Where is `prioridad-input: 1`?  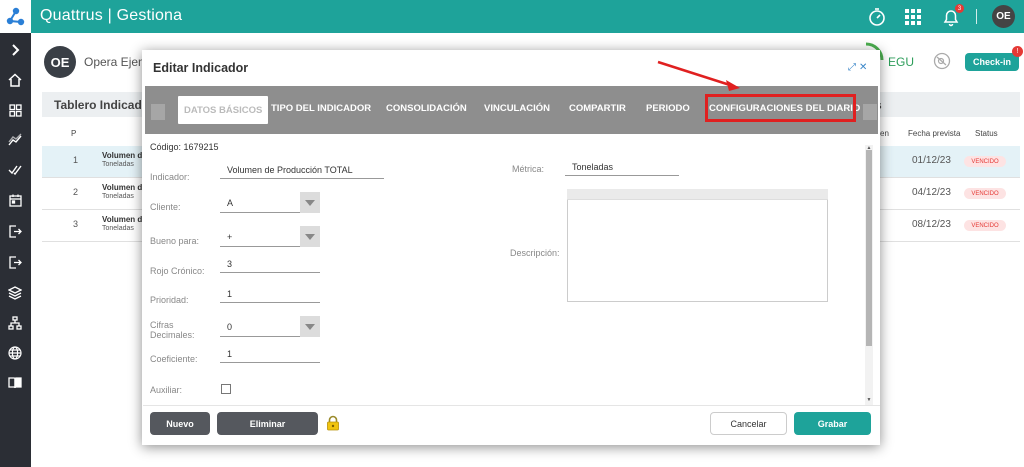
prioridad-input: 1 is located at coordinates (270, 294).